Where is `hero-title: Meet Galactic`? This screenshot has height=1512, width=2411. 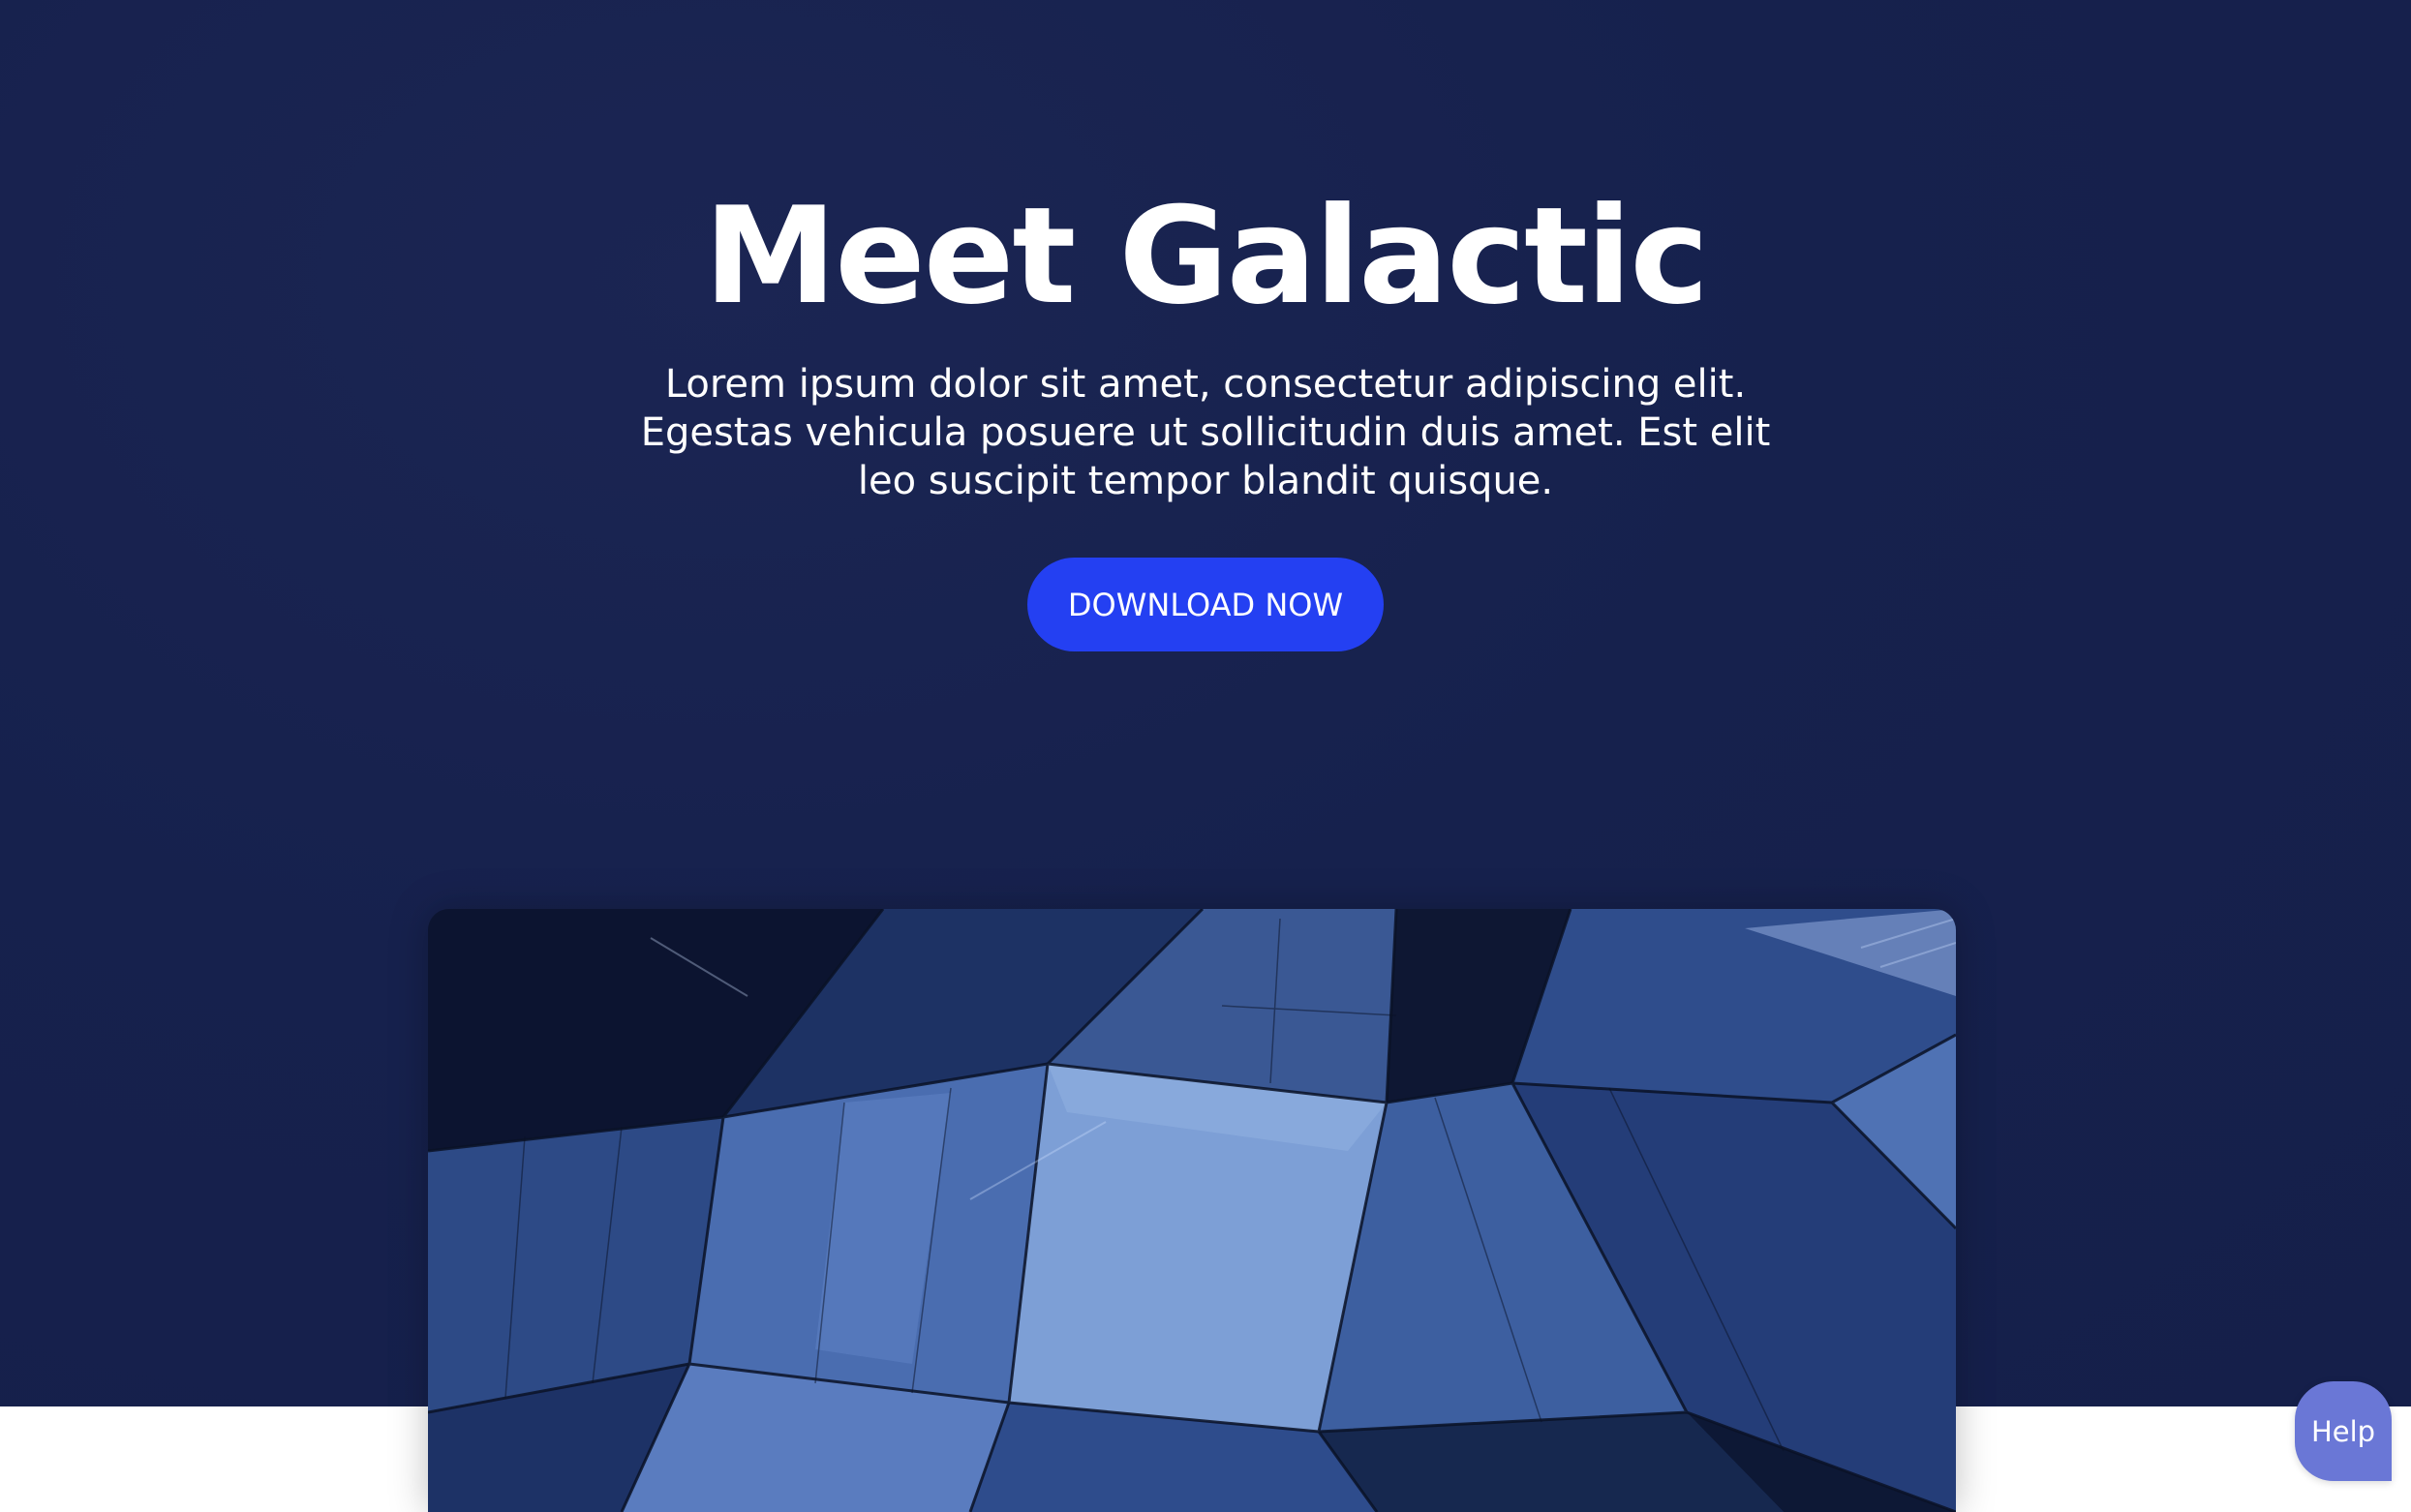
hero-title: Meet Galactic is located at coordinates (1206, 256).